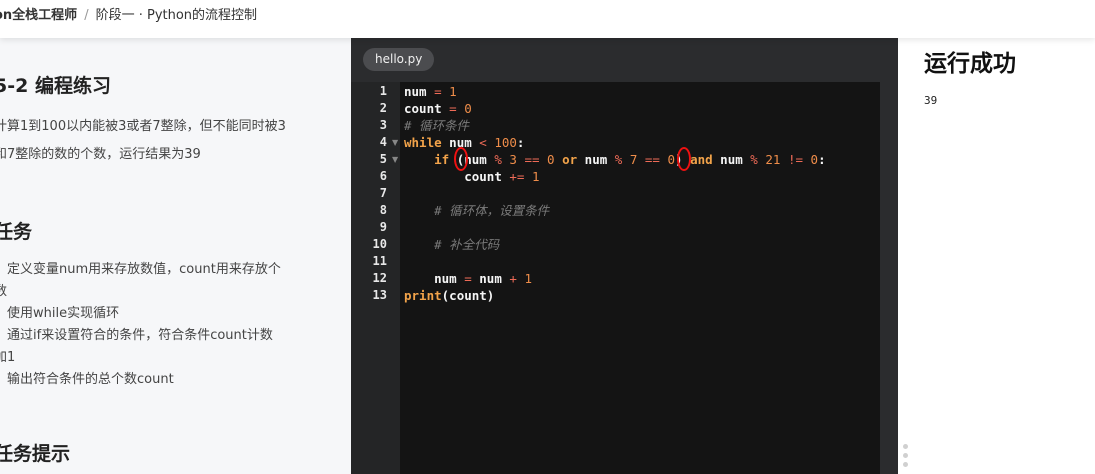  I want to click on line-number: 3, so click(383, 125).